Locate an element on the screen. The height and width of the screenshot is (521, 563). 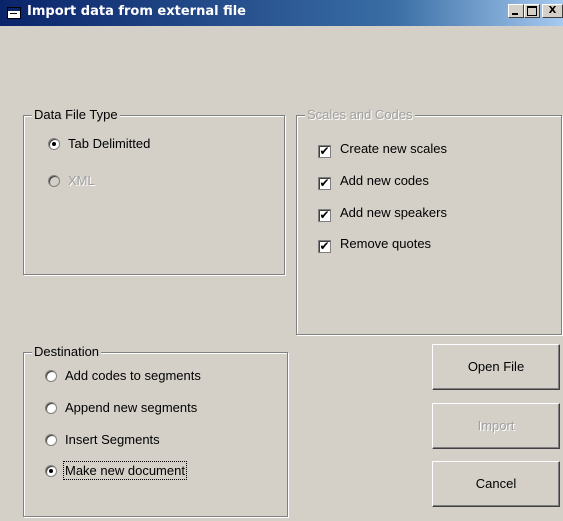
radio-label: Make new document is located at coordinates (125, 470).